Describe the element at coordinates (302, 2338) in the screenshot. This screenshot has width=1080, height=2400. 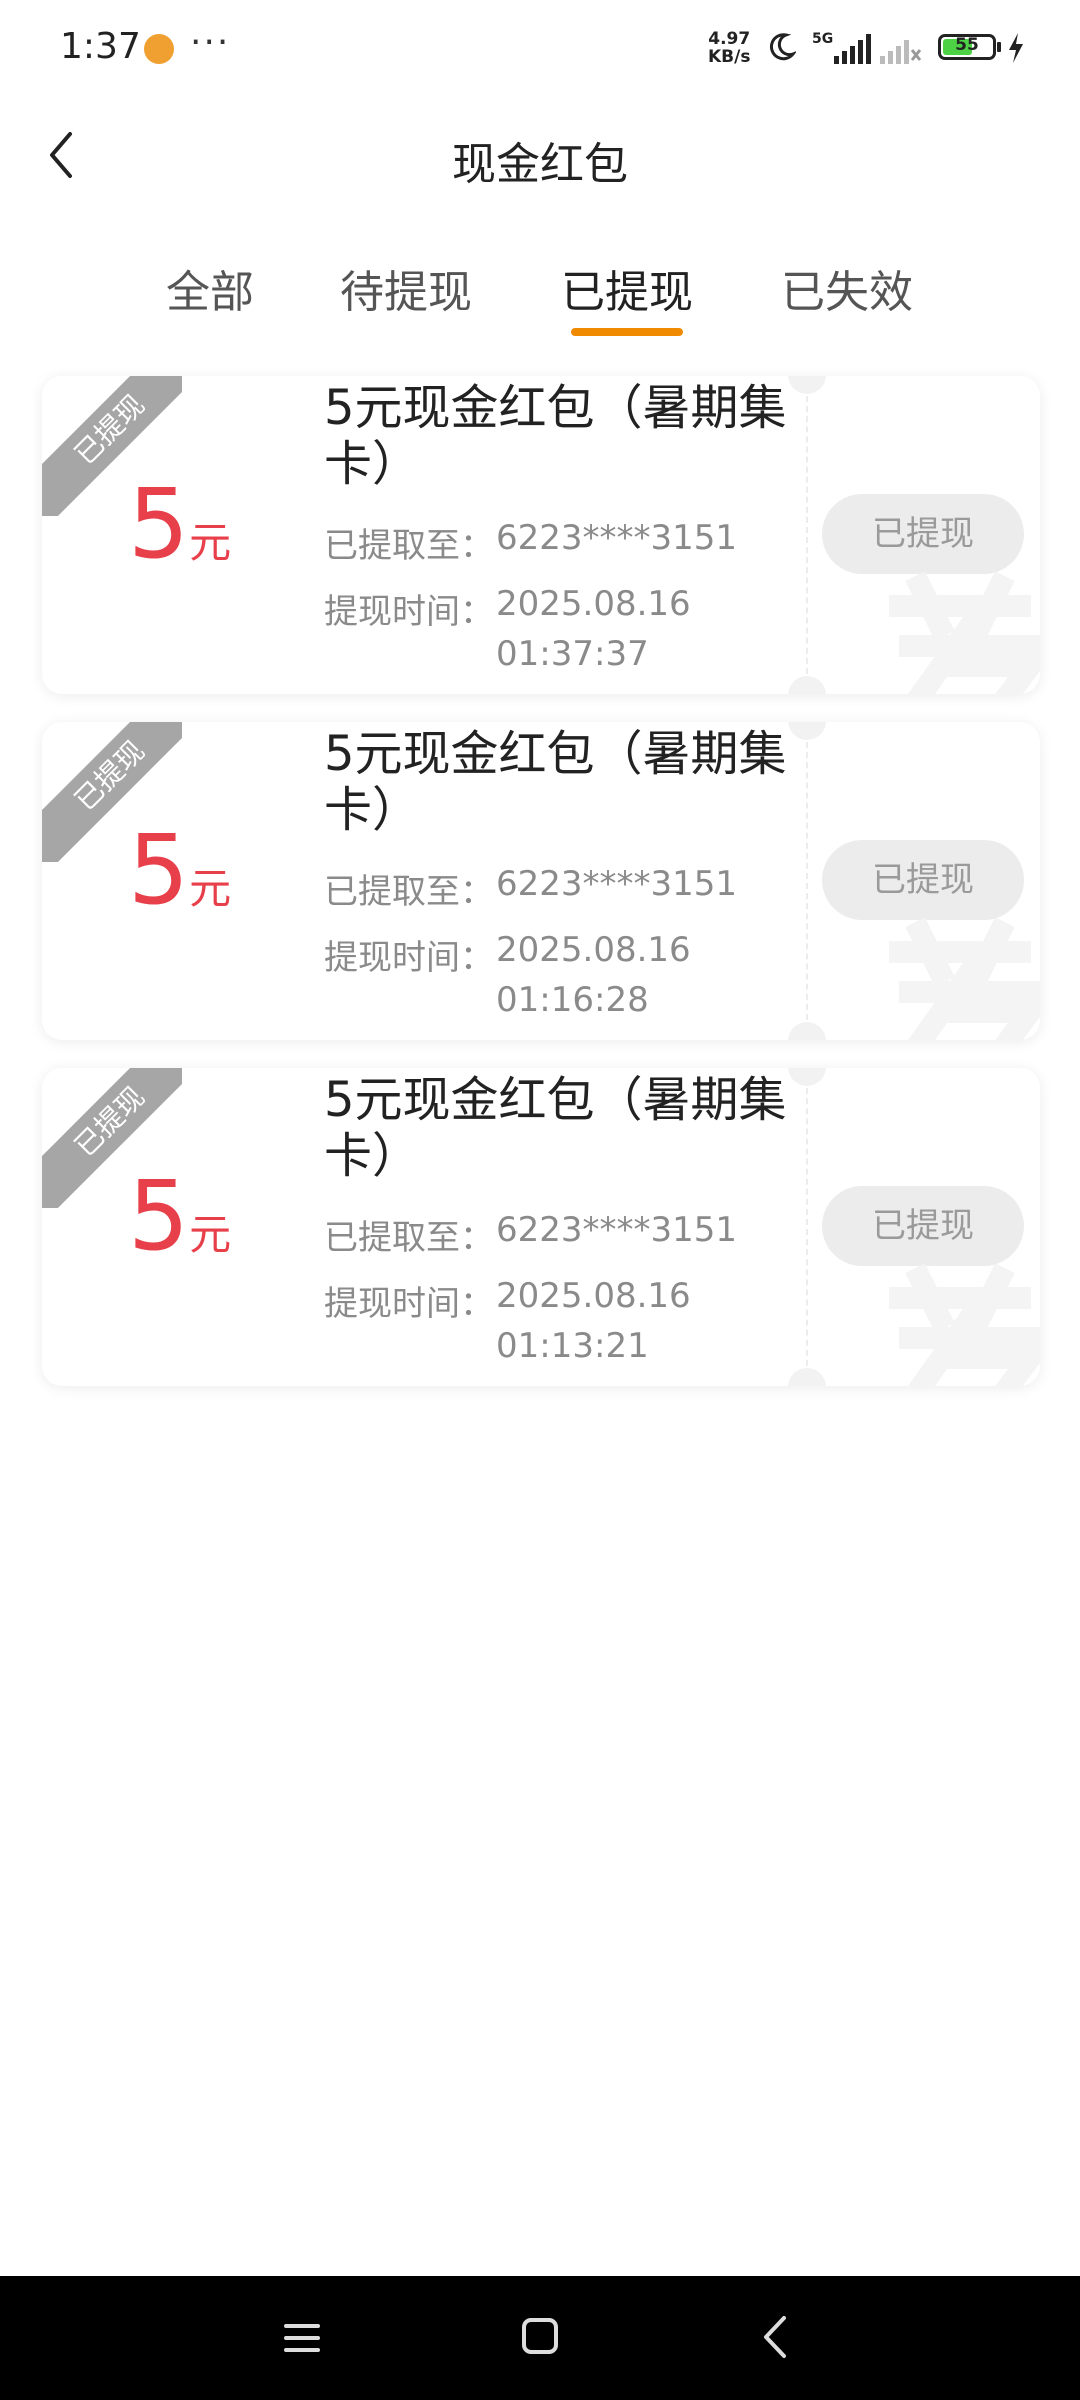
I see `menu-icon` at that location.